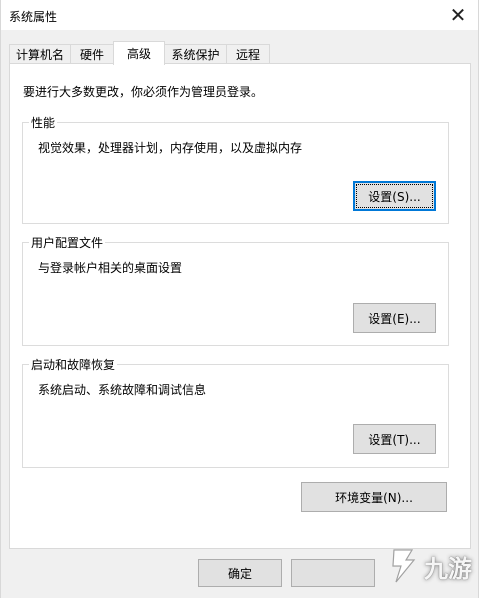  Describe the element at coordinates (110, 268) in the screenshot. I see `user-profiles-description: 与登录帐户相关的桌面设置` at that location.